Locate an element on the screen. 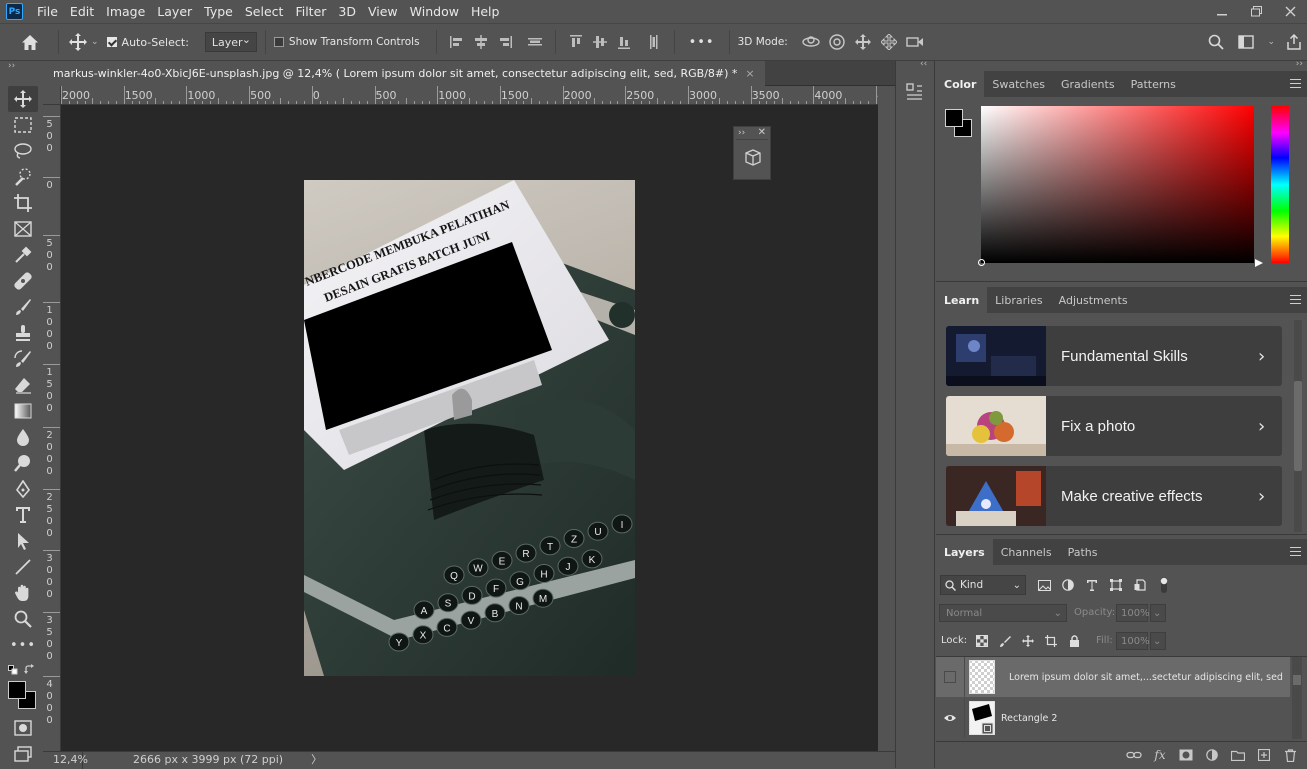 The image size is (1307, 769). menu-view: View is located at coordinates (383, 11).